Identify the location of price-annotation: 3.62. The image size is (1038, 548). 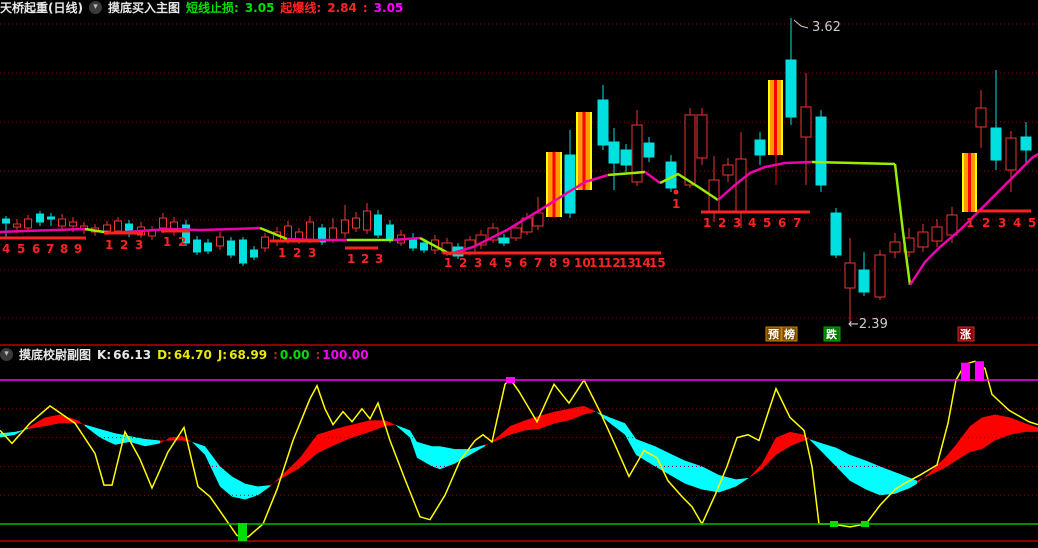
(826, 27).